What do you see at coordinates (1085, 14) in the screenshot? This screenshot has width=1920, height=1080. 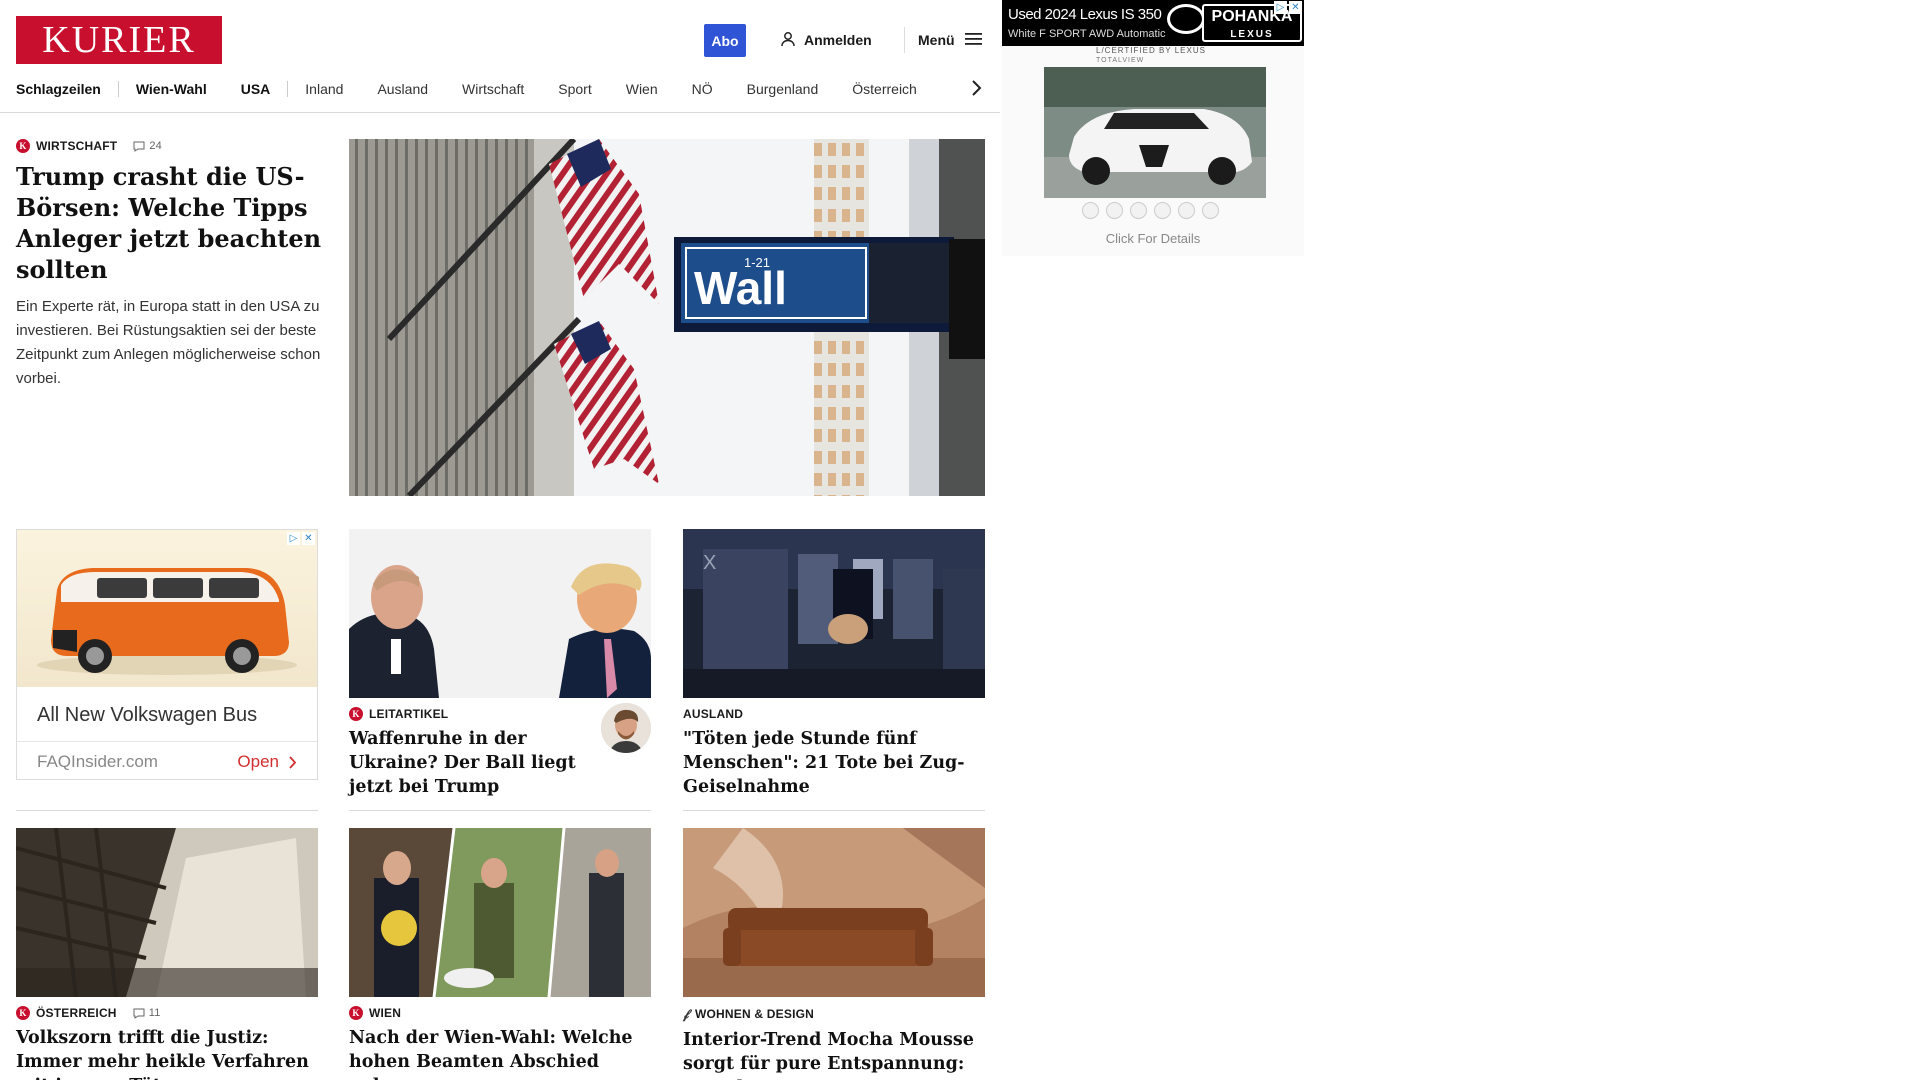 I see `ad-title: Used 2024 Lexus IS 350` at bounding box center [1085, 14].